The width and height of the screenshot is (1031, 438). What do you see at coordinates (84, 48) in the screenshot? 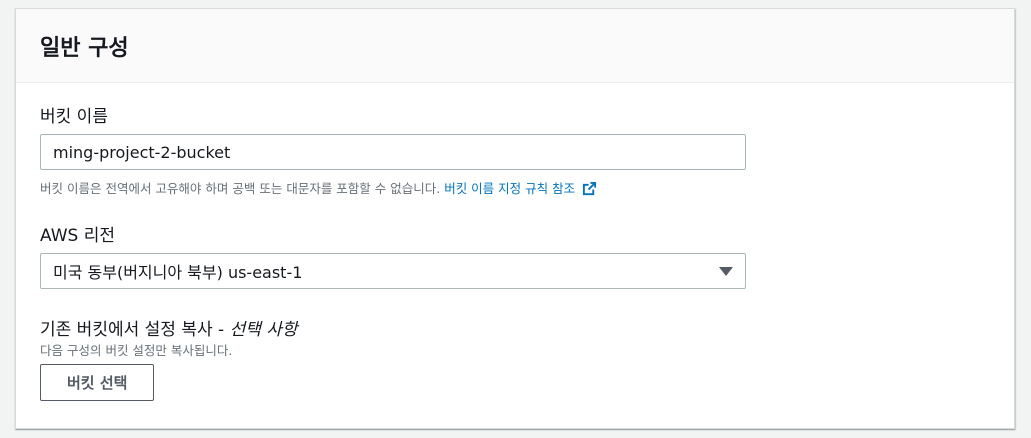
I see `panel-title: 일반 구성` at bounding box center [84, 48].